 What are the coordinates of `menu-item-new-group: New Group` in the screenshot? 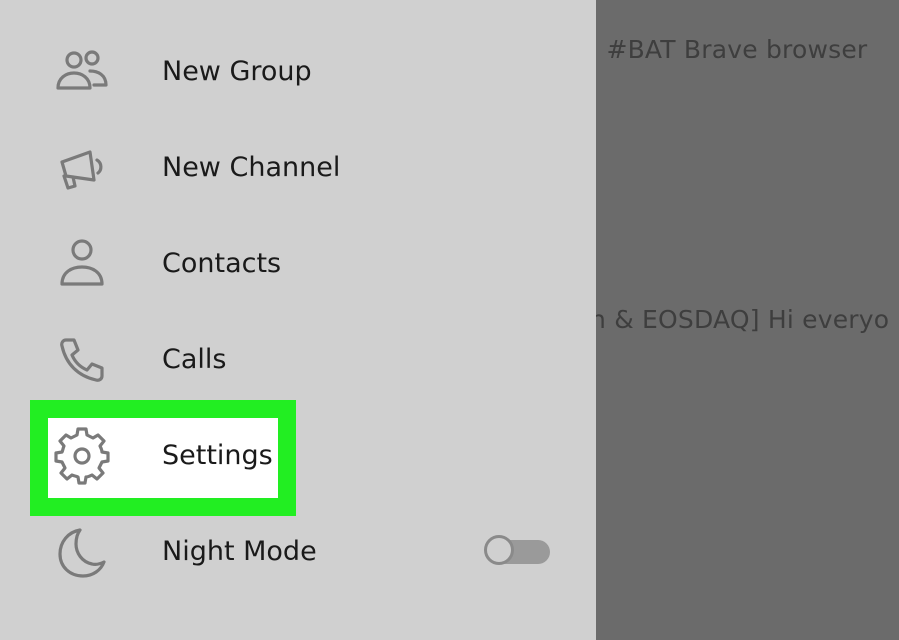 It's located at (298, 72).